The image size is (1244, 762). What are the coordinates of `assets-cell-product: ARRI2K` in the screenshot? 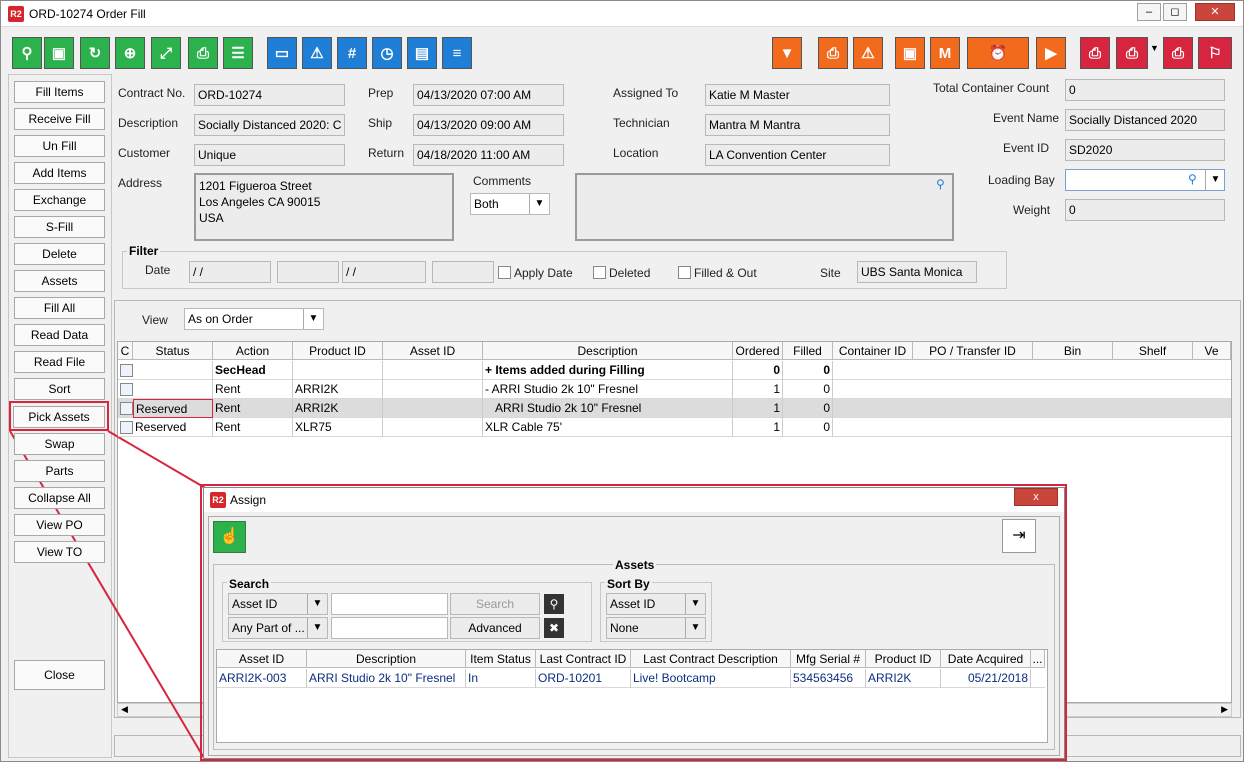 It's located at (903, 678).